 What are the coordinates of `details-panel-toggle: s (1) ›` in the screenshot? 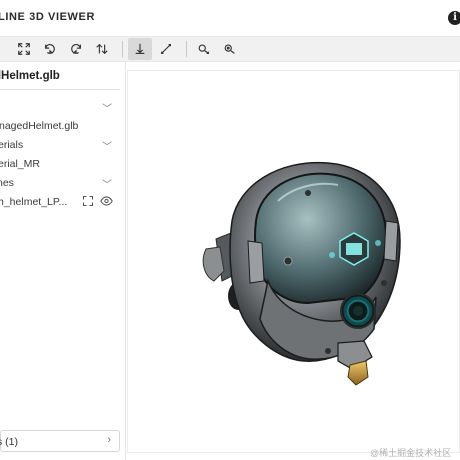 It's located at (60, 441).